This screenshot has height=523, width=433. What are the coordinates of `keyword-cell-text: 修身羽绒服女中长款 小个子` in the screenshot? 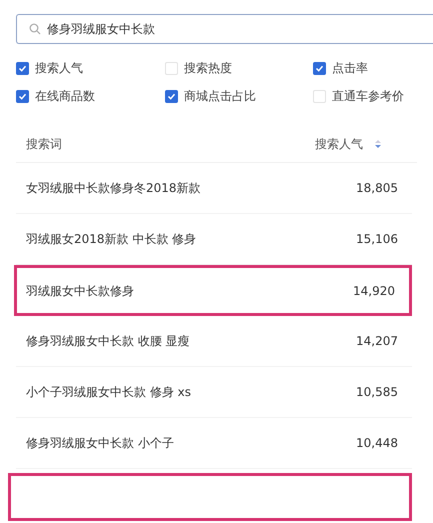 It's located at (100, 443).